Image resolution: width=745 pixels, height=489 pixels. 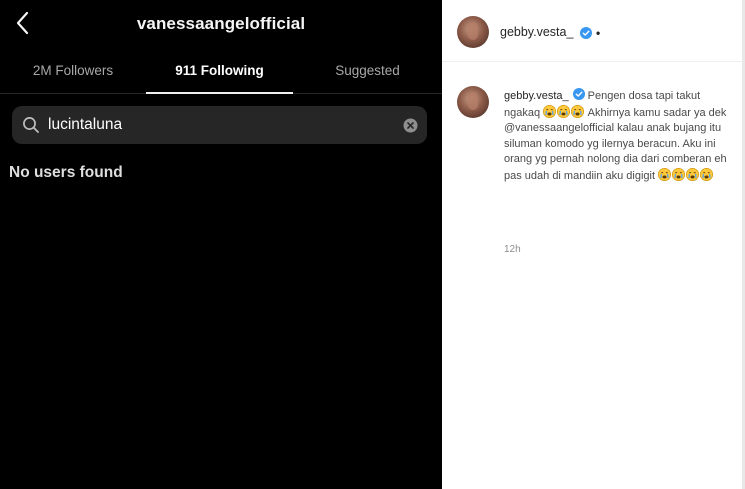 What do you see at coordinates (536, 32) in the screenshot?
I see `header-username: gebby.vesta_` at bounding box center [536, 32].